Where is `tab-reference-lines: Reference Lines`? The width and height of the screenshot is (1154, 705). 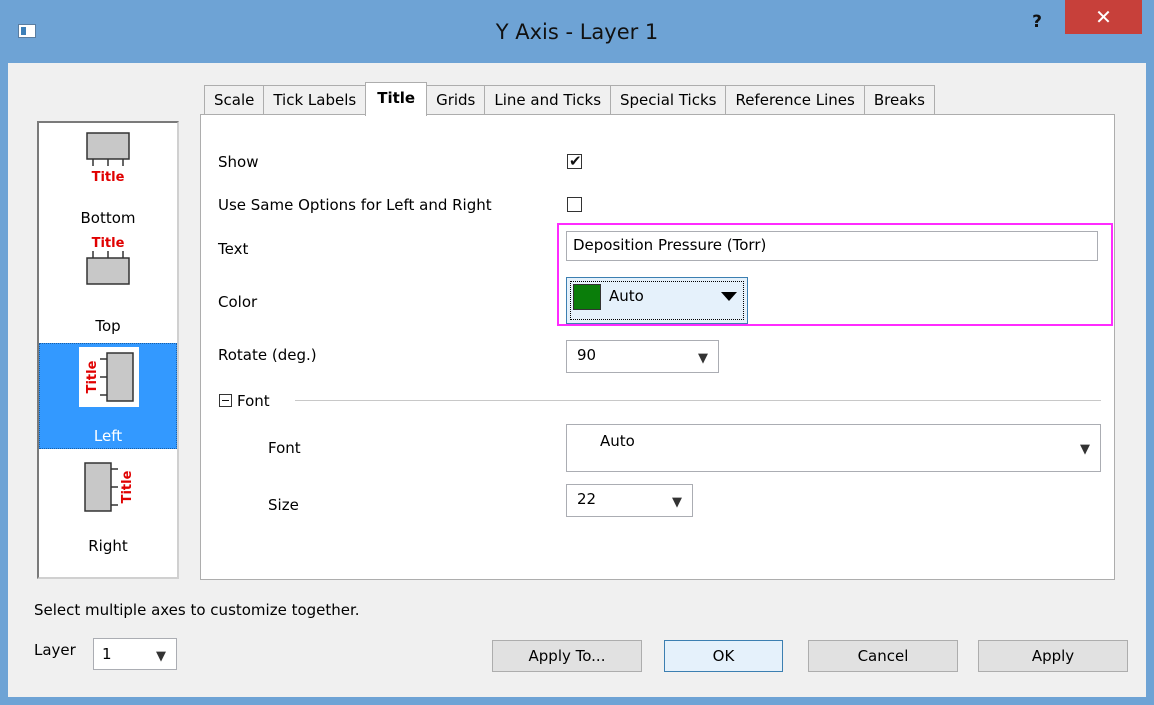
tab-reference-lines: Reference Lines is located at coordinates (794, 100).